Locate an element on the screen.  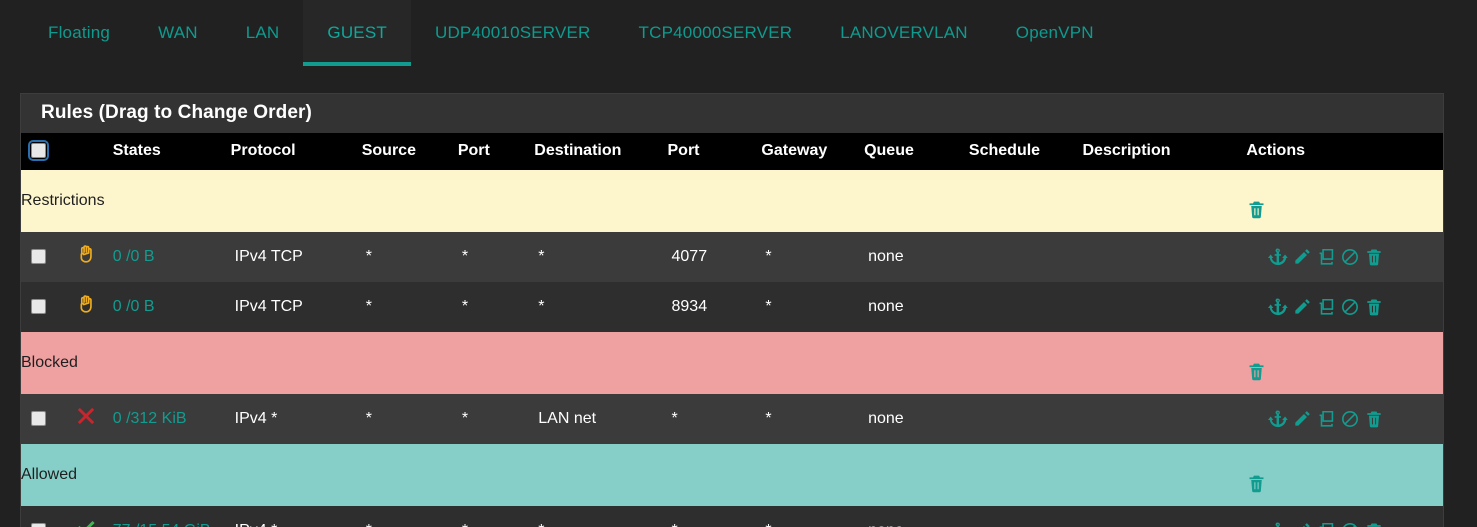
tab-lanovervlan: LANOVERVLAN is located at coordinates (904, 33).